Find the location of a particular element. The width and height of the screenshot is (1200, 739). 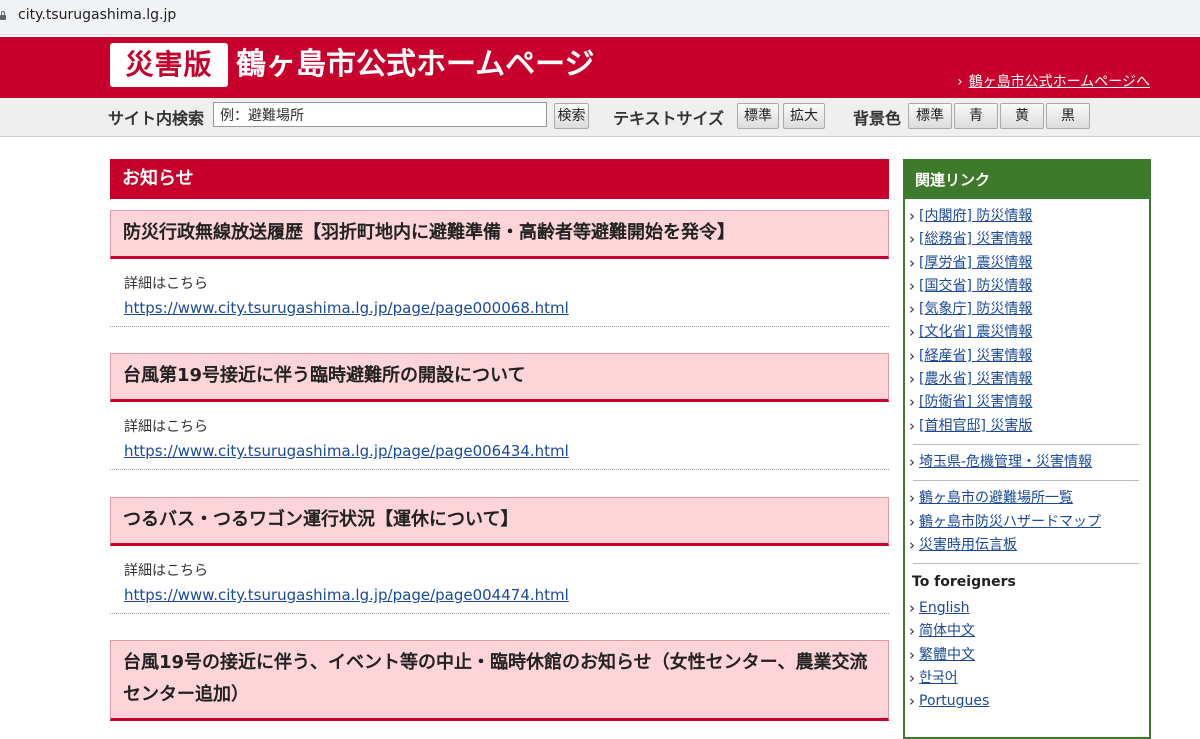

list-item: [厚労省] 震災情報 is located at coordinates (1027, 264).